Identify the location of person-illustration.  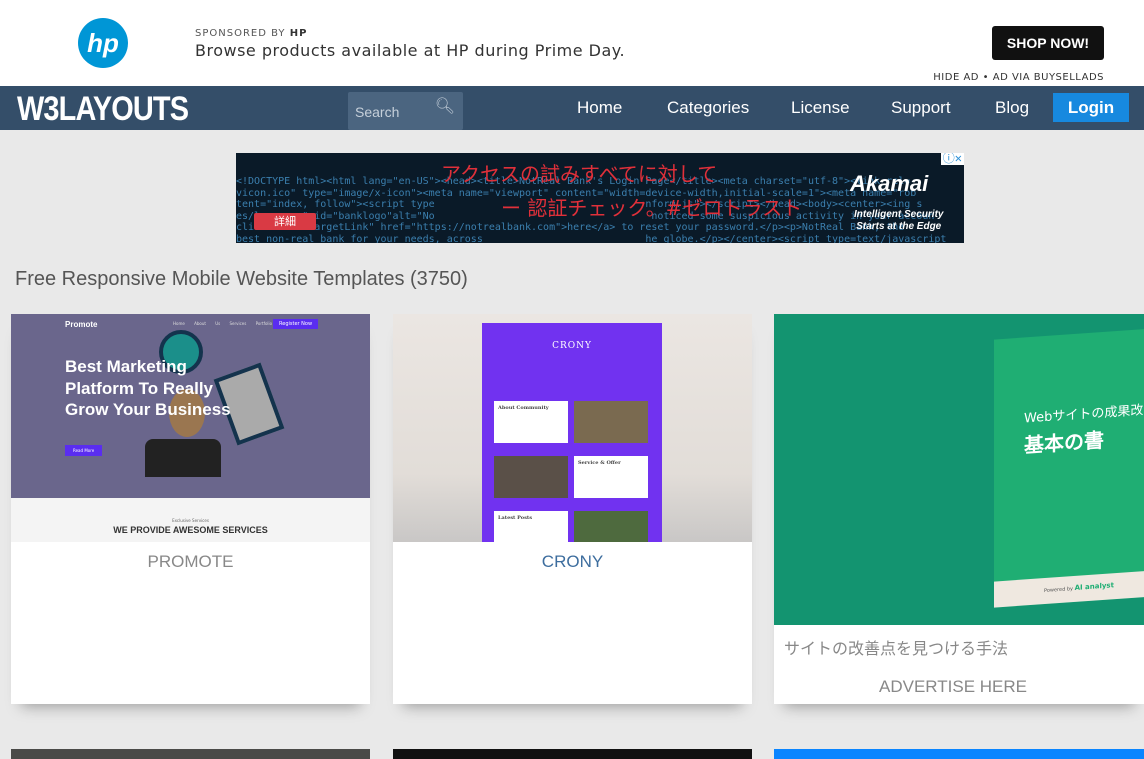
(183, 458).